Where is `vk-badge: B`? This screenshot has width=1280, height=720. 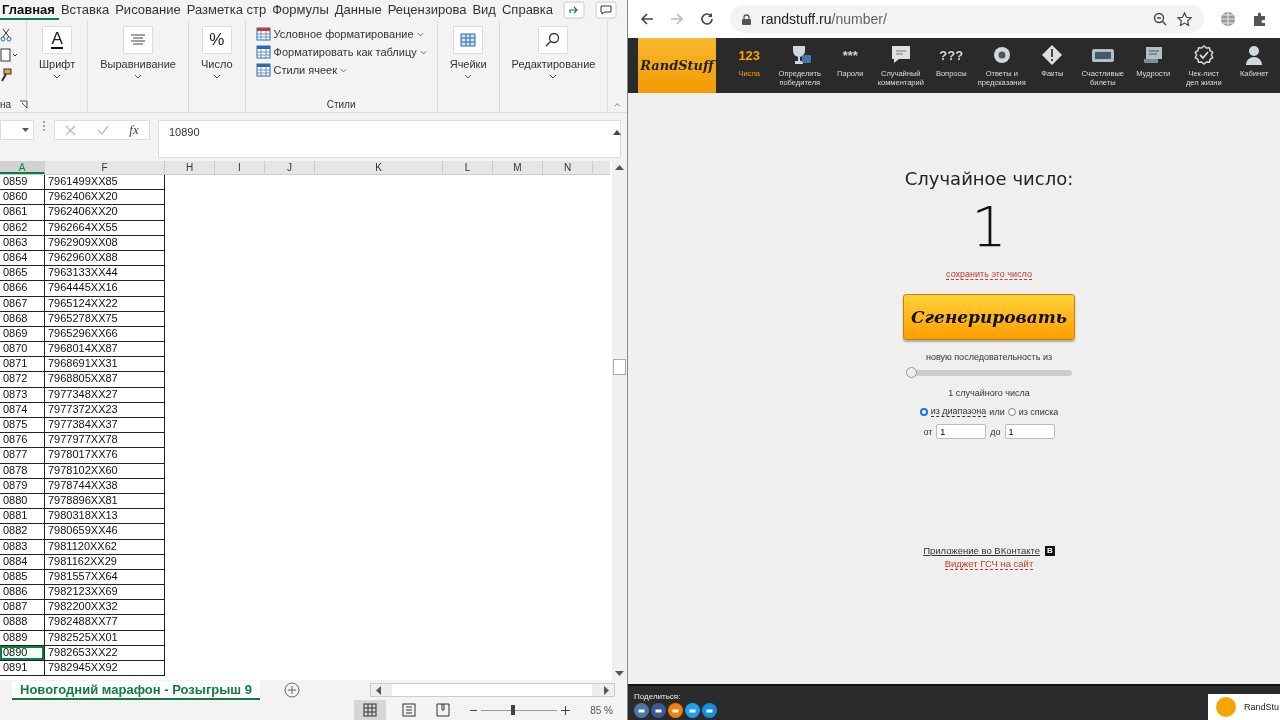 vk-badge: B is located at coordinates (1050, 550).